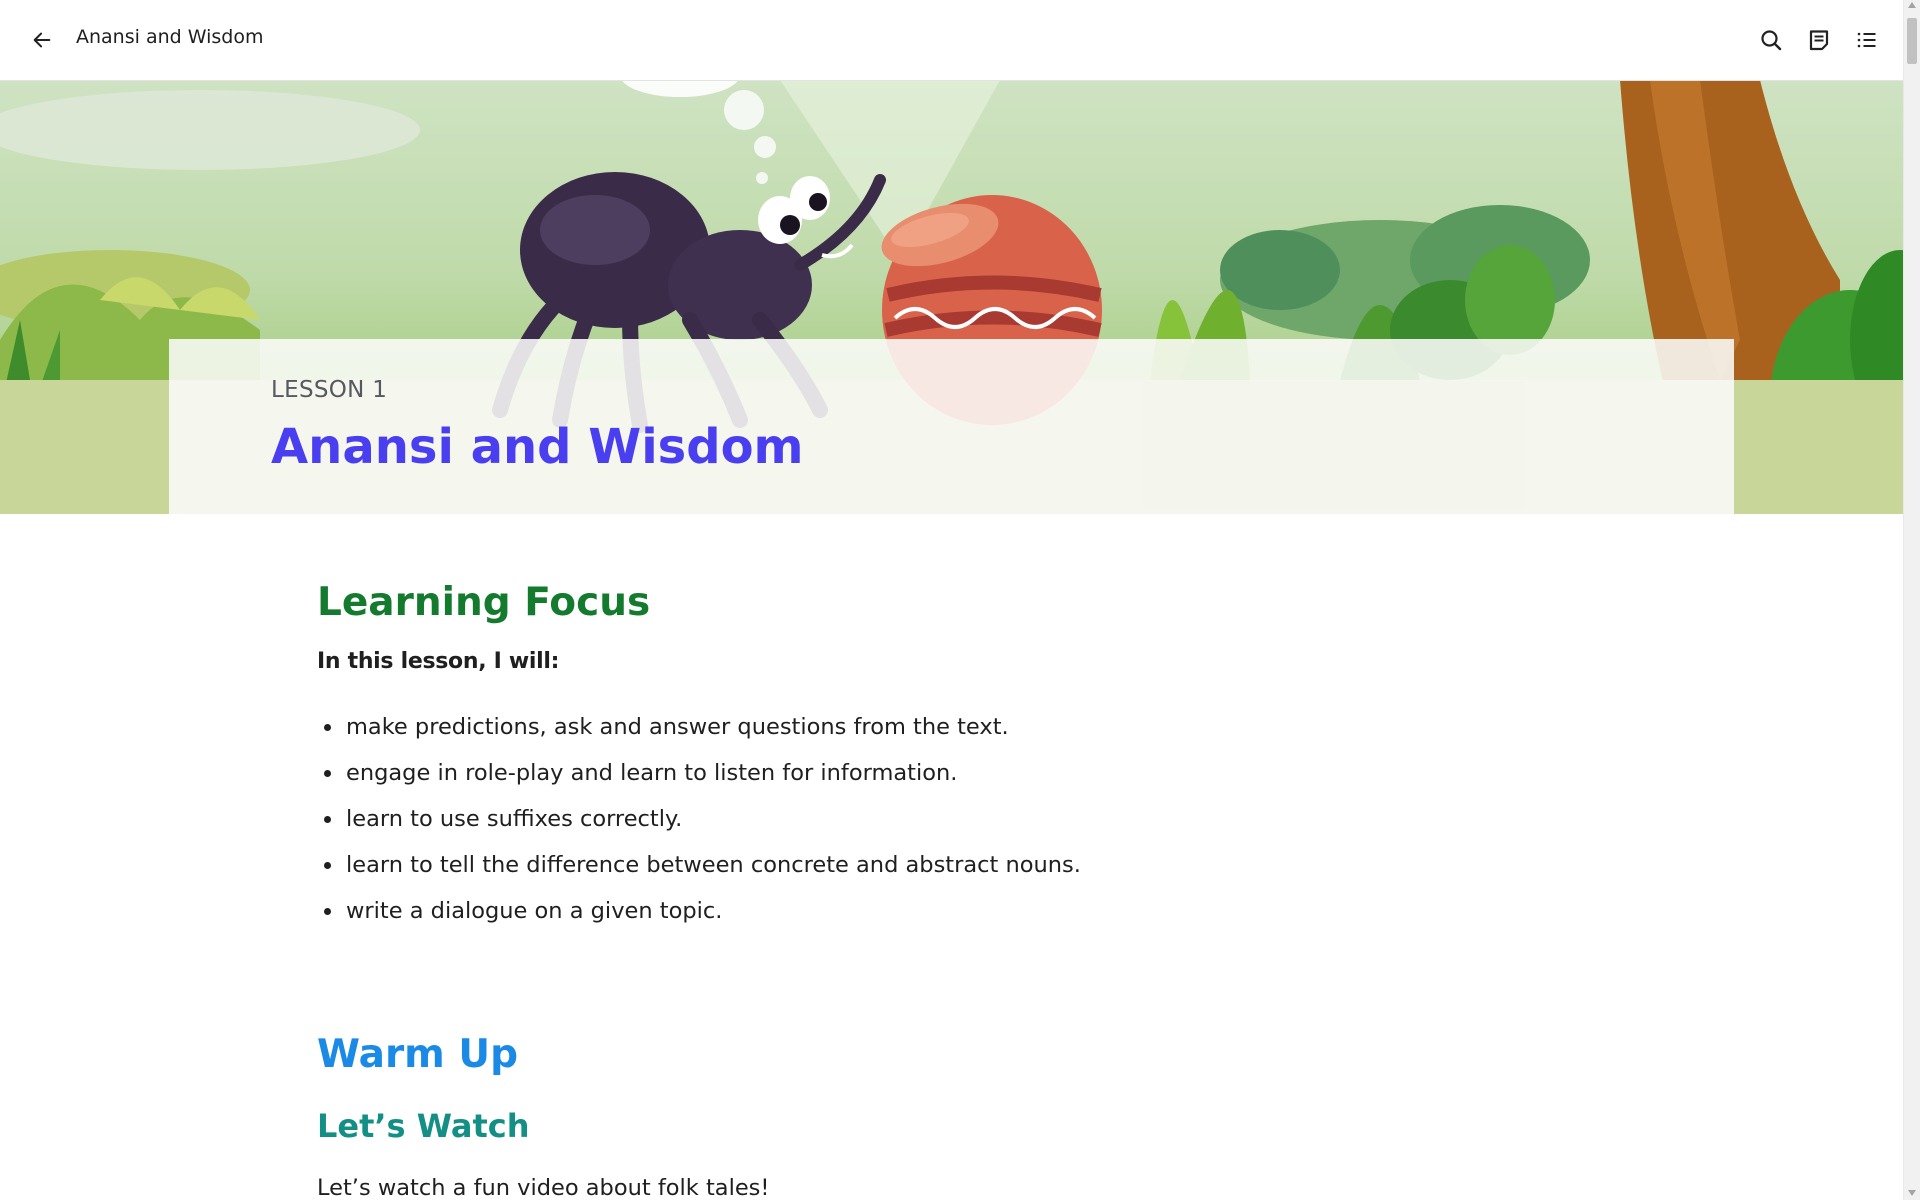 This screenshot has width=1920, height=1201. What do you see at coordinates (951, 40) in the screenshot?
I see `top-app-bar: Anansi and Wisdom` at bounding box center [951, 40].